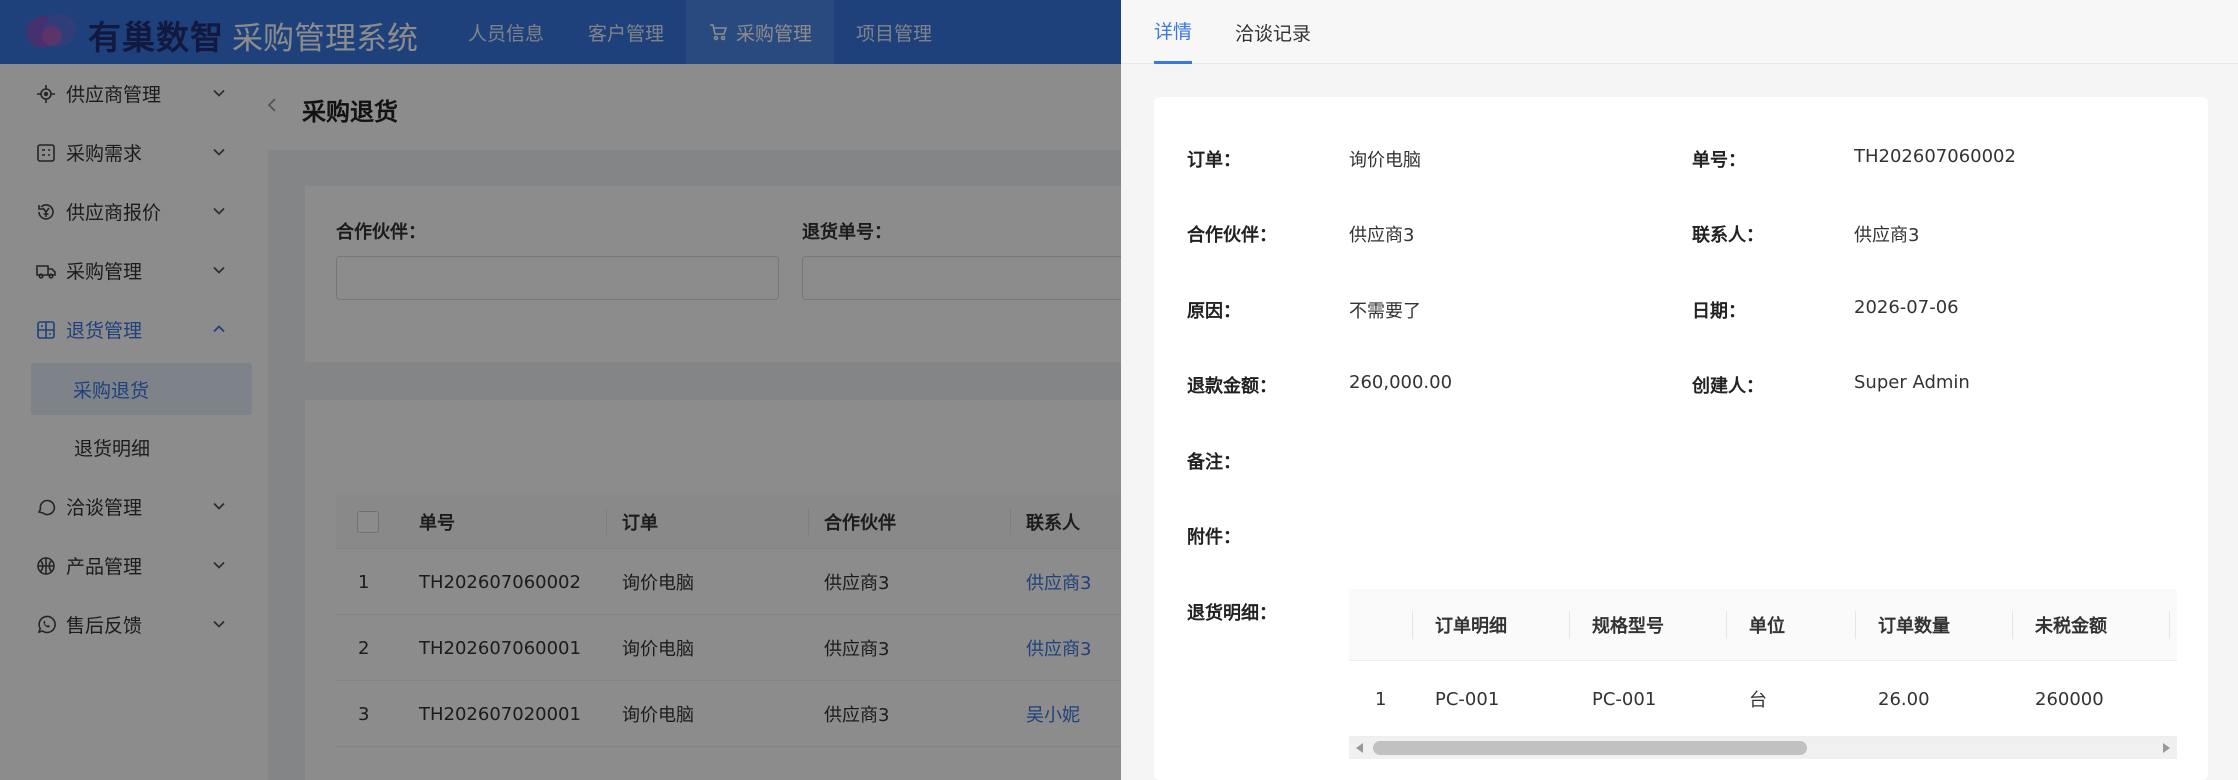 The width and height of the screenshot is (2238, 780). Describe the element at coordinates (1719, 311) in the screenshot. I see `date-label: 日期：` at that location.